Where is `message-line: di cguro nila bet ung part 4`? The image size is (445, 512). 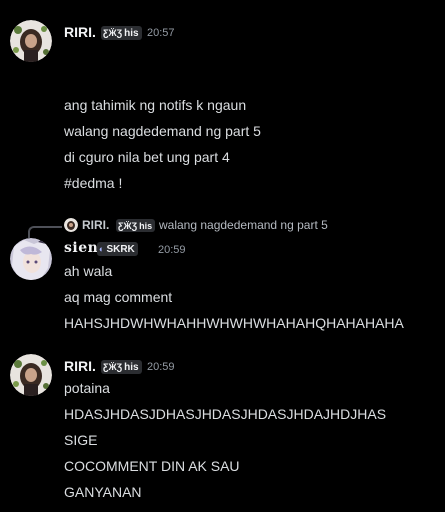
message-line: di cguro nila bet ung part 4 is located at coordinates (147, 157).